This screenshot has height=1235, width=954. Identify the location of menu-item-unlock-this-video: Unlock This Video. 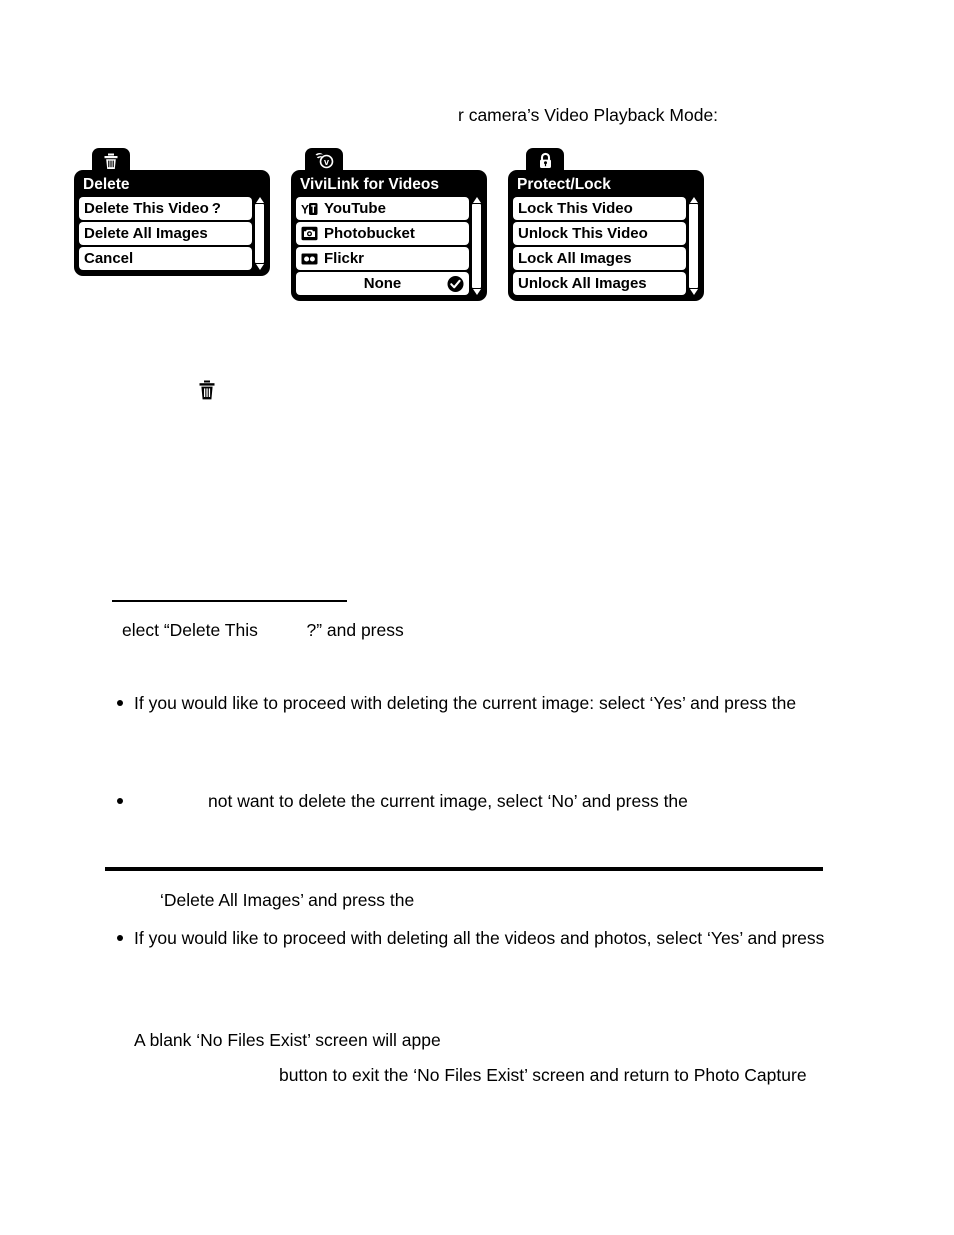
(599, 234).